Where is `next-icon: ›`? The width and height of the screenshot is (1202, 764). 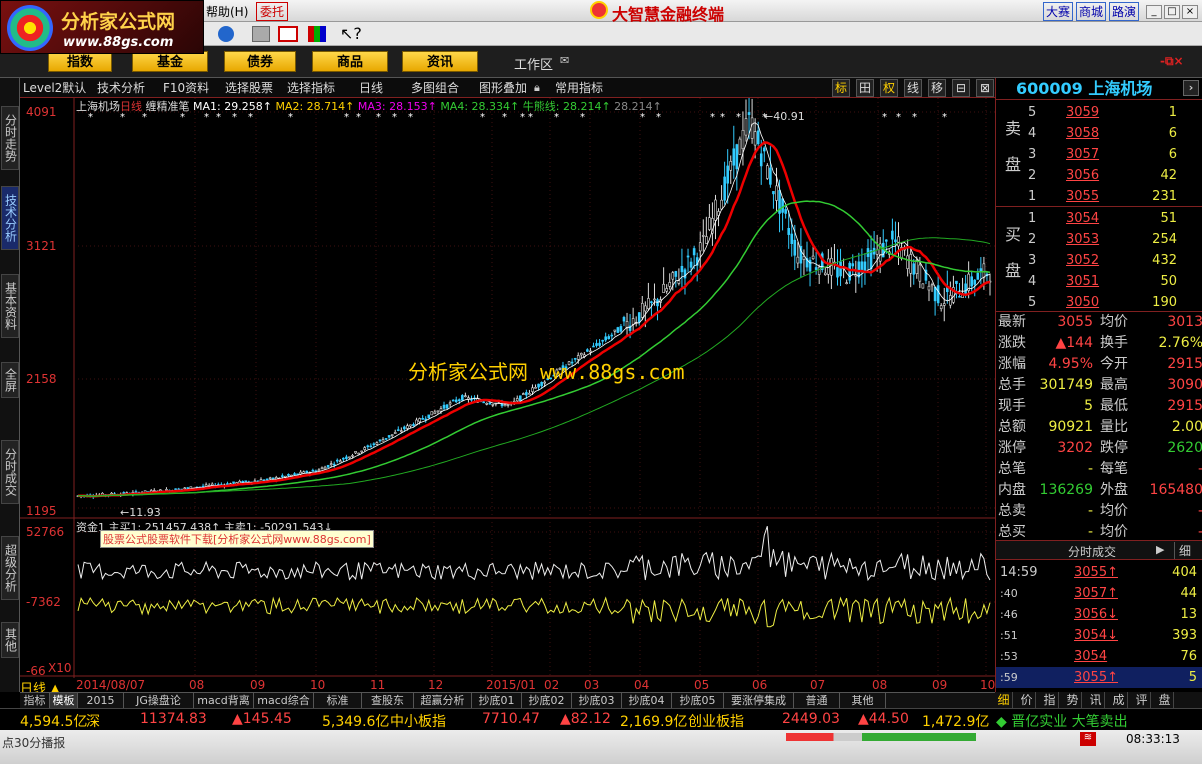 next-icon: › is located at coordinates (1191, 88).